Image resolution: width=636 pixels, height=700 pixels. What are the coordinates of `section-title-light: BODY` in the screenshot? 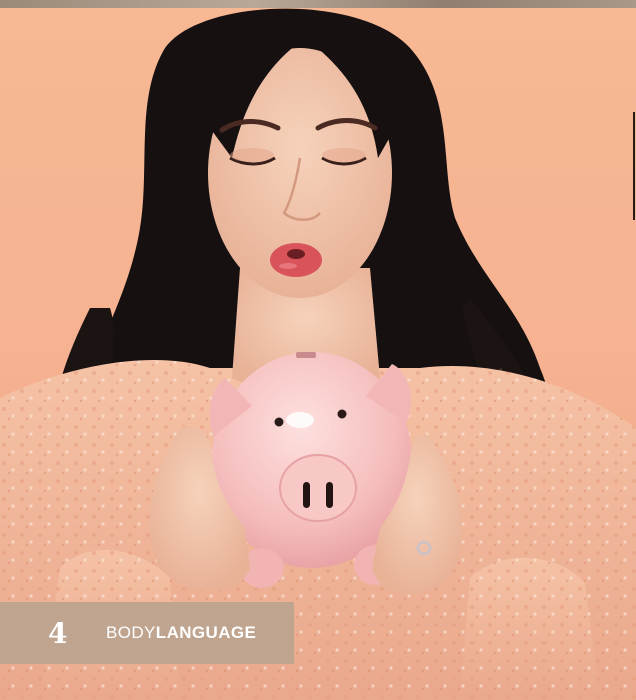 It's located at (131, 632).